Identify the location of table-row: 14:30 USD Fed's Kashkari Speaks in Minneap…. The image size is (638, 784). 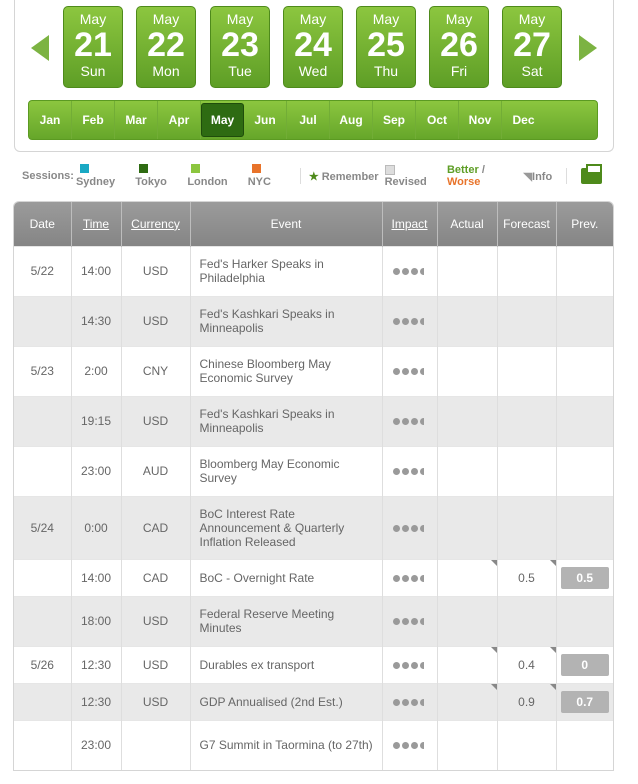
(313, 320).